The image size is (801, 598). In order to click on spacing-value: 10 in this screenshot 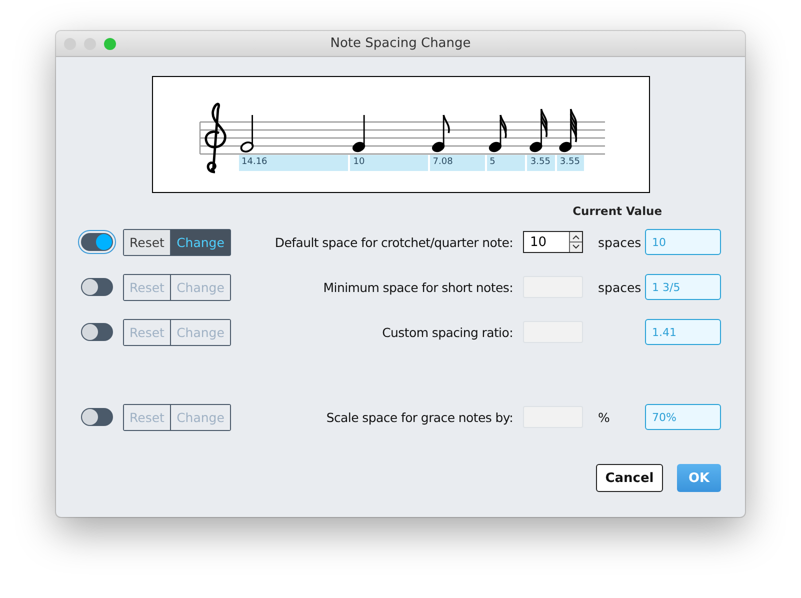, I will do `click(389, 163)`.